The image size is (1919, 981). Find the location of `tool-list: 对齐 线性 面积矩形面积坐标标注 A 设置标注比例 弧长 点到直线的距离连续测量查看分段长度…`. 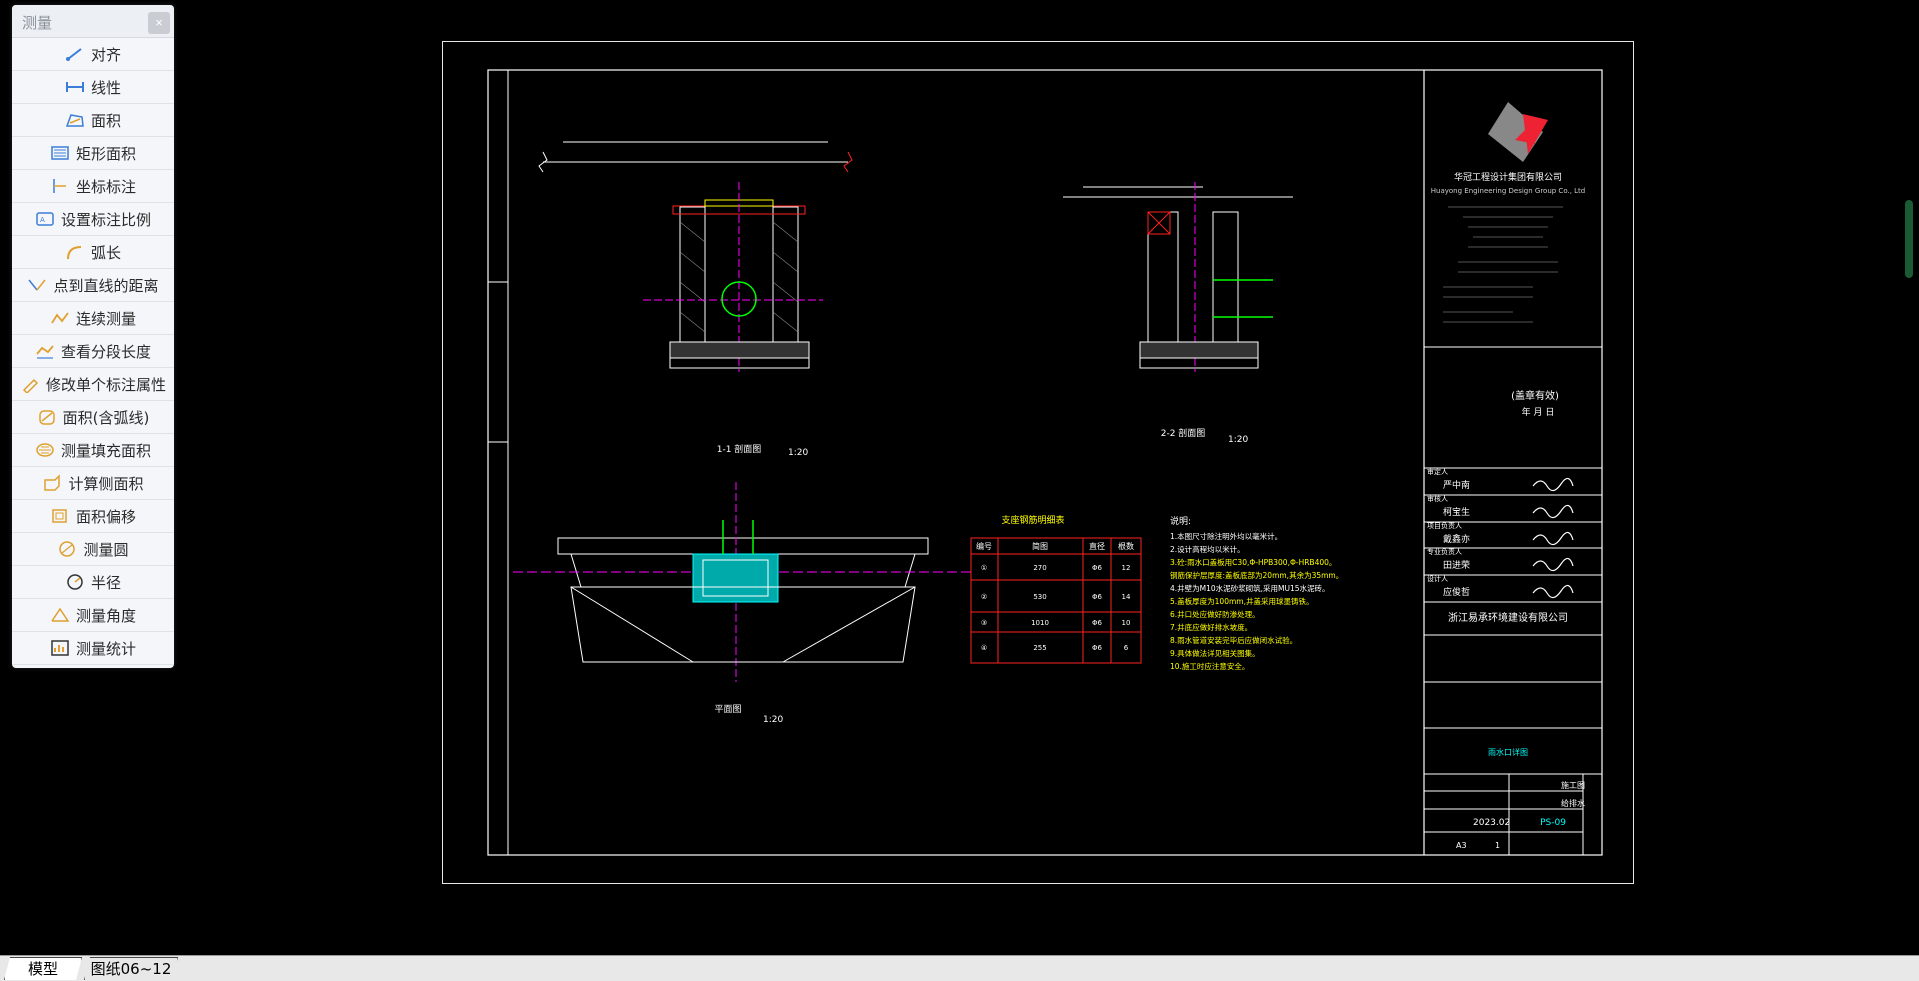

tool-list: 对齐 线性 面积矩形面积坐标标注 A 设置标注比例 弧长 点到直线的距离连续测量查看分段长度… is located at coordinates (93, 351).